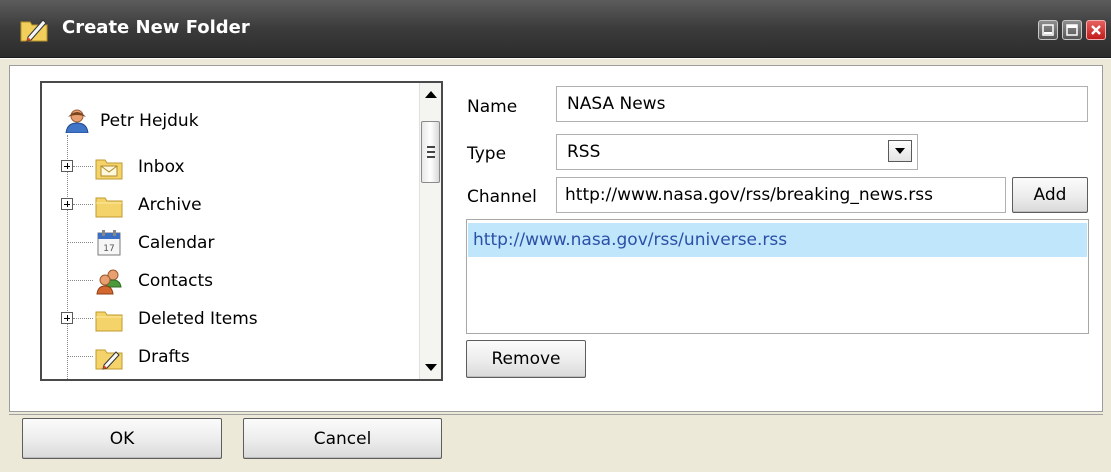 The width and height of the screenshot is (1111, 472). Describe the element at coordinates (164, 357) in the screenshot. I see `tree-item-label: Drafts` at that location.